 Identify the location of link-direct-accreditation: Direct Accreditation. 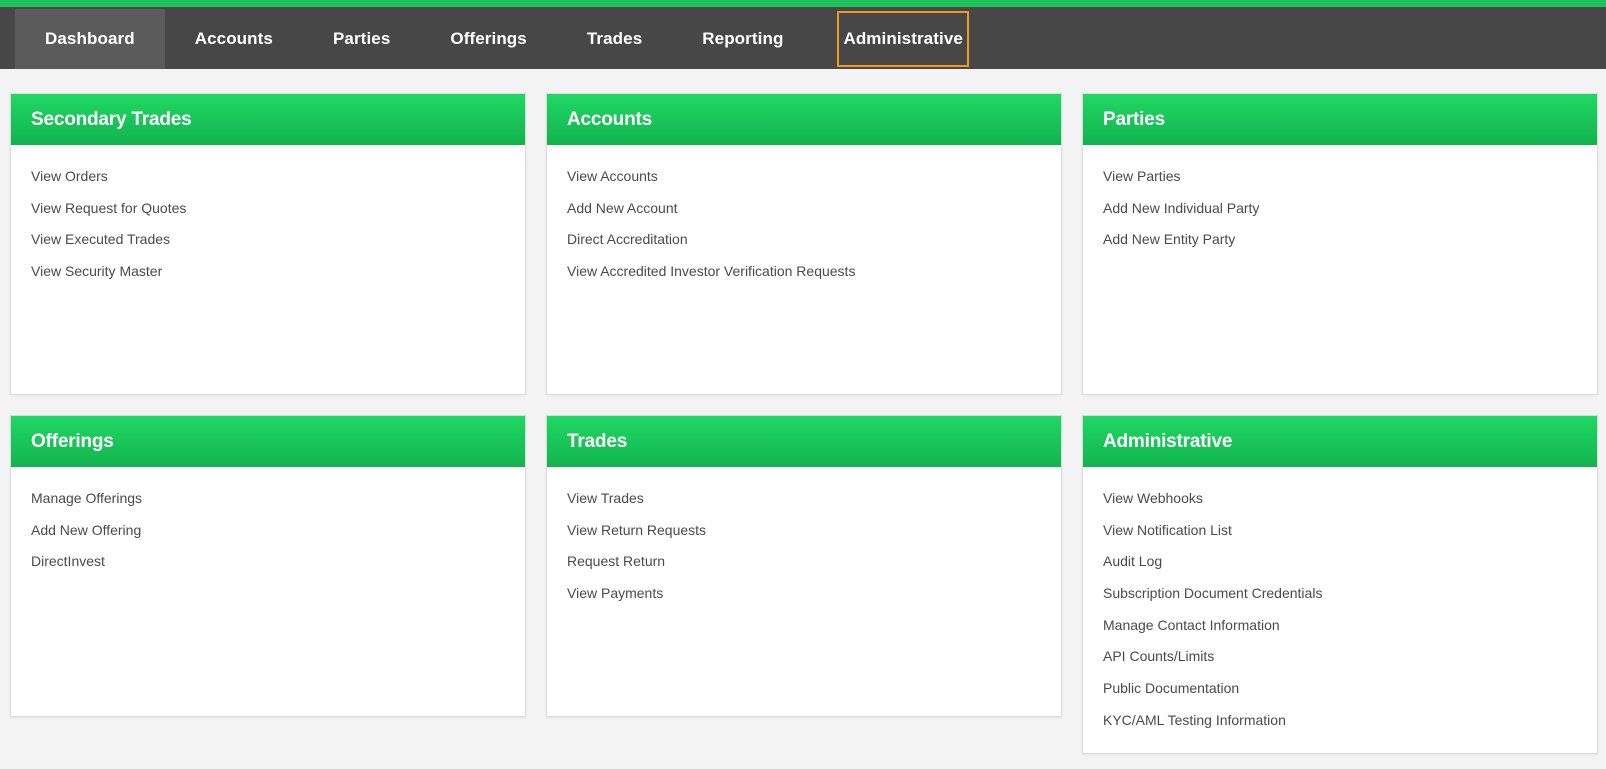
(804, 246).